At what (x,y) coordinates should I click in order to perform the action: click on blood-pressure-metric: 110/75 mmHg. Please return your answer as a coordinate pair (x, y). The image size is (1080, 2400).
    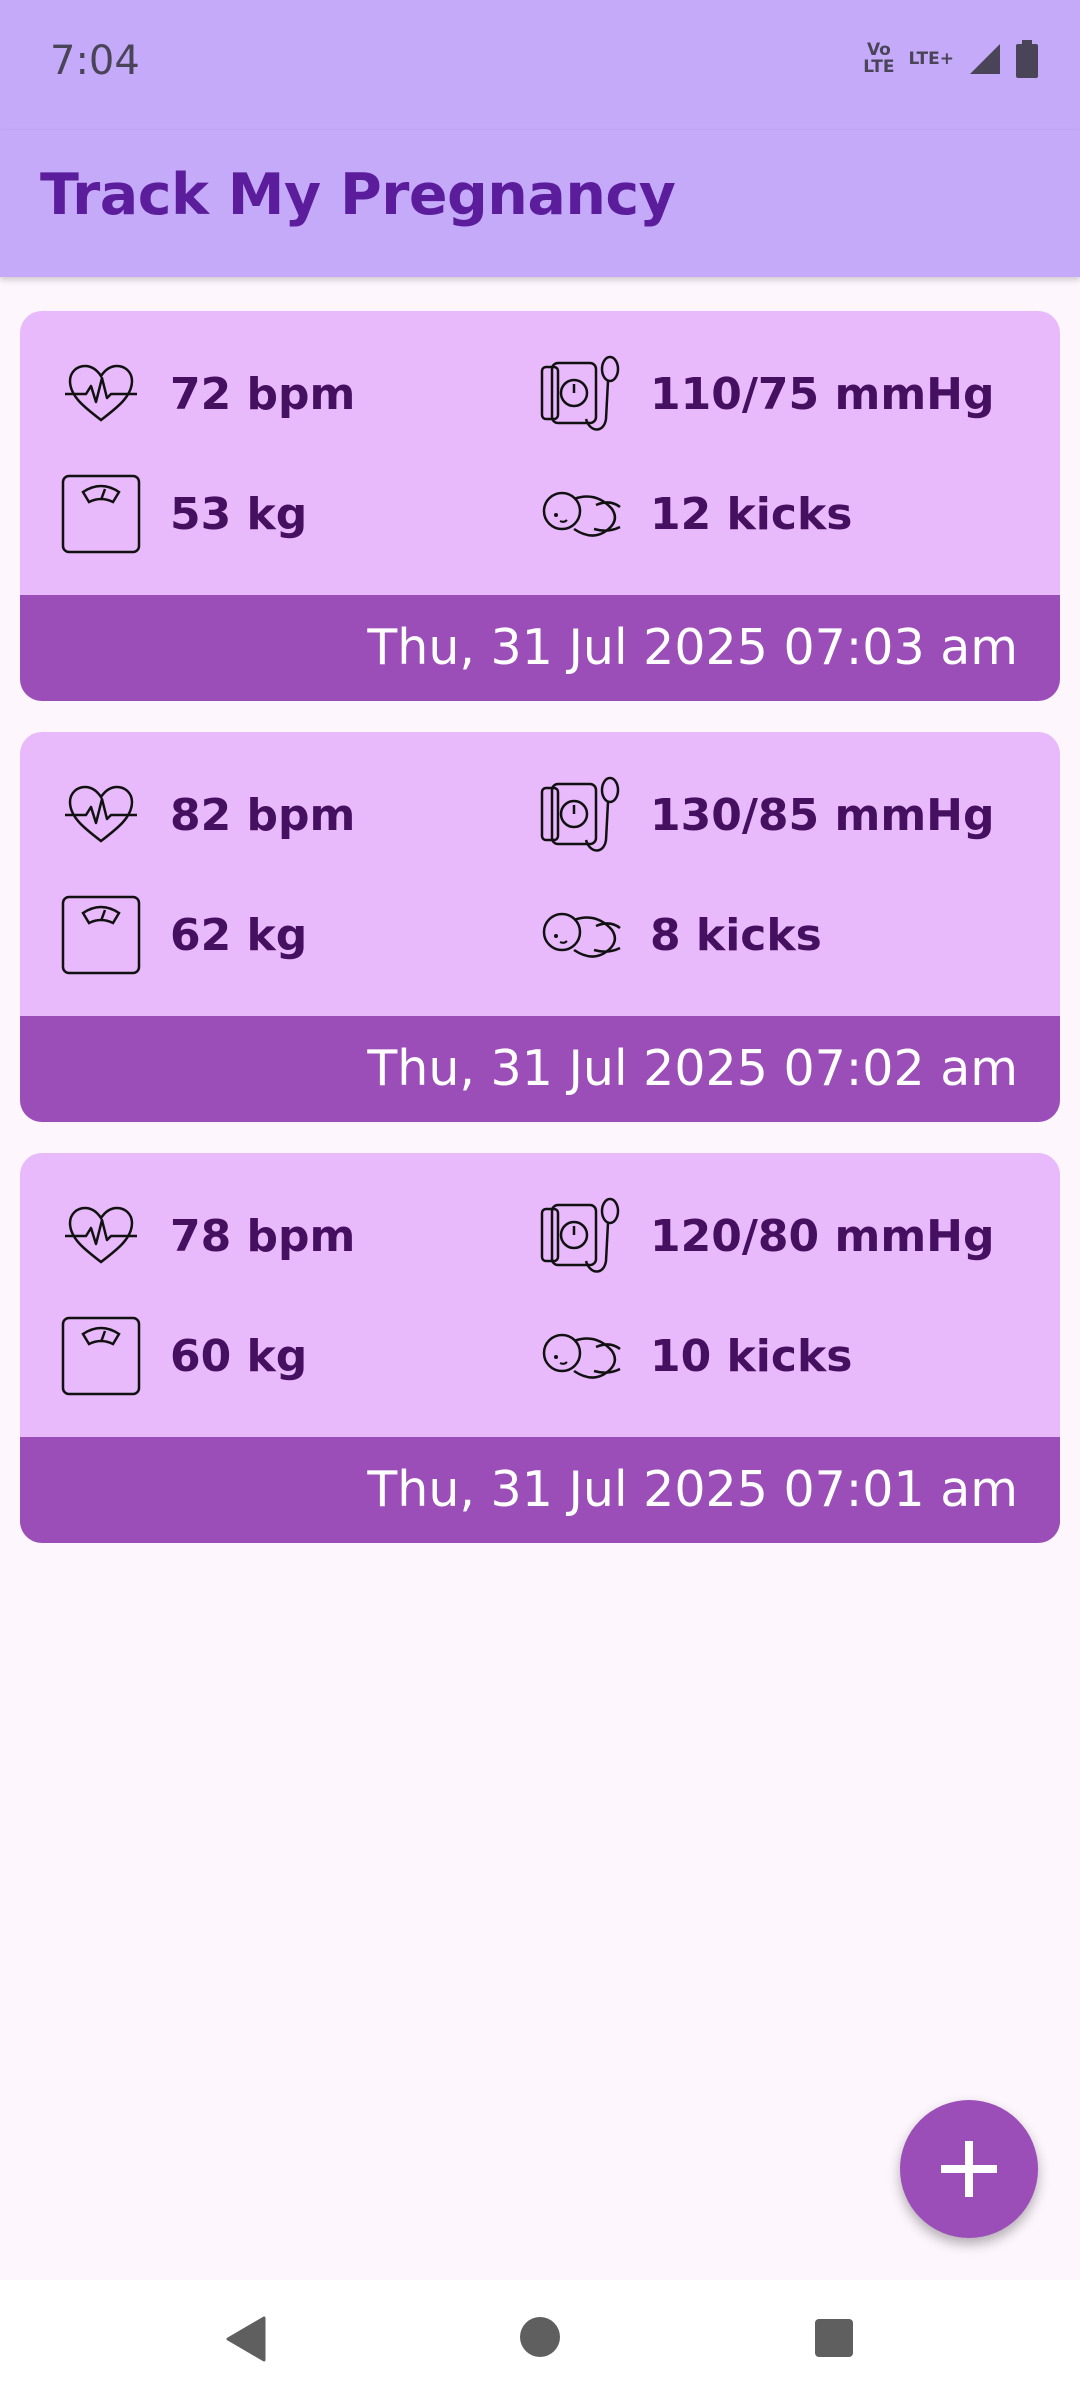
    Looking at the image, I should click on (767, 394).